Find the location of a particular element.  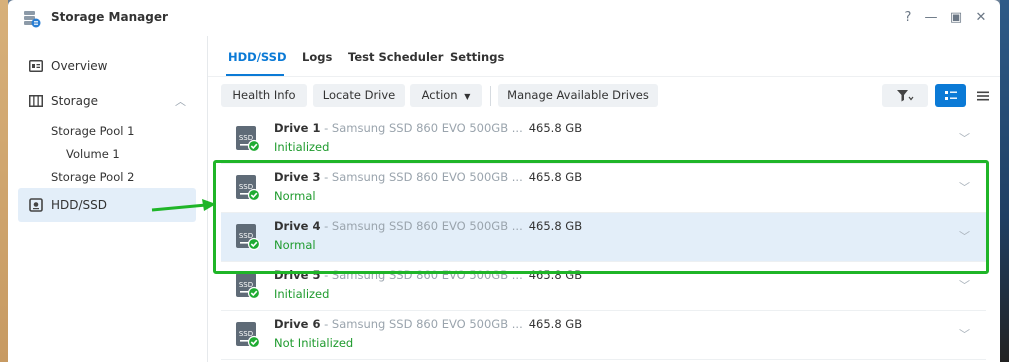

caret-down-icon: ▼ is located at coordinates (467, 96).